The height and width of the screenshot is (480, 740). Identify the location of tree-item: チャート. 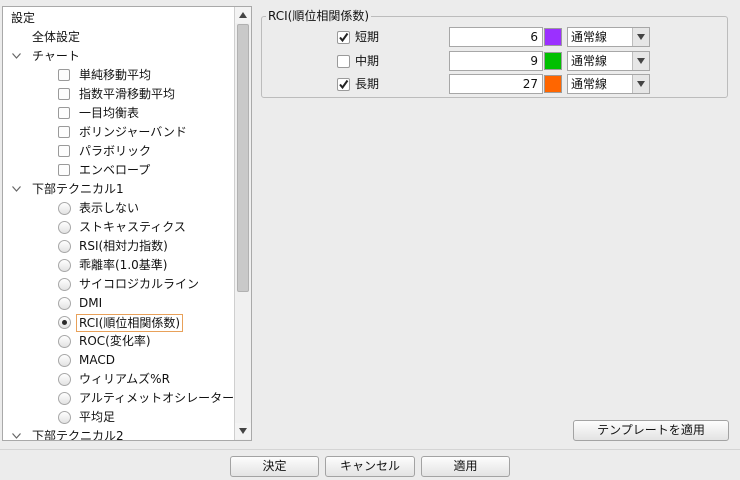
(119, 56).